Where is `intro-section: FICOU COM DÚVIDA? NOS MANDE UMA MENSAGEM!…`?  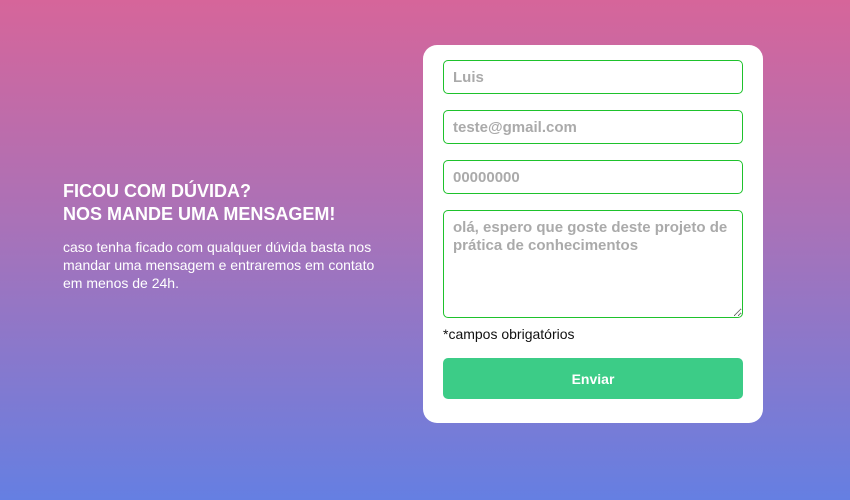 intro-section: FICOU COM DÚVIDA? NOS MANDE UMA MENSAGEM!… is located at coordinates (228, 236).